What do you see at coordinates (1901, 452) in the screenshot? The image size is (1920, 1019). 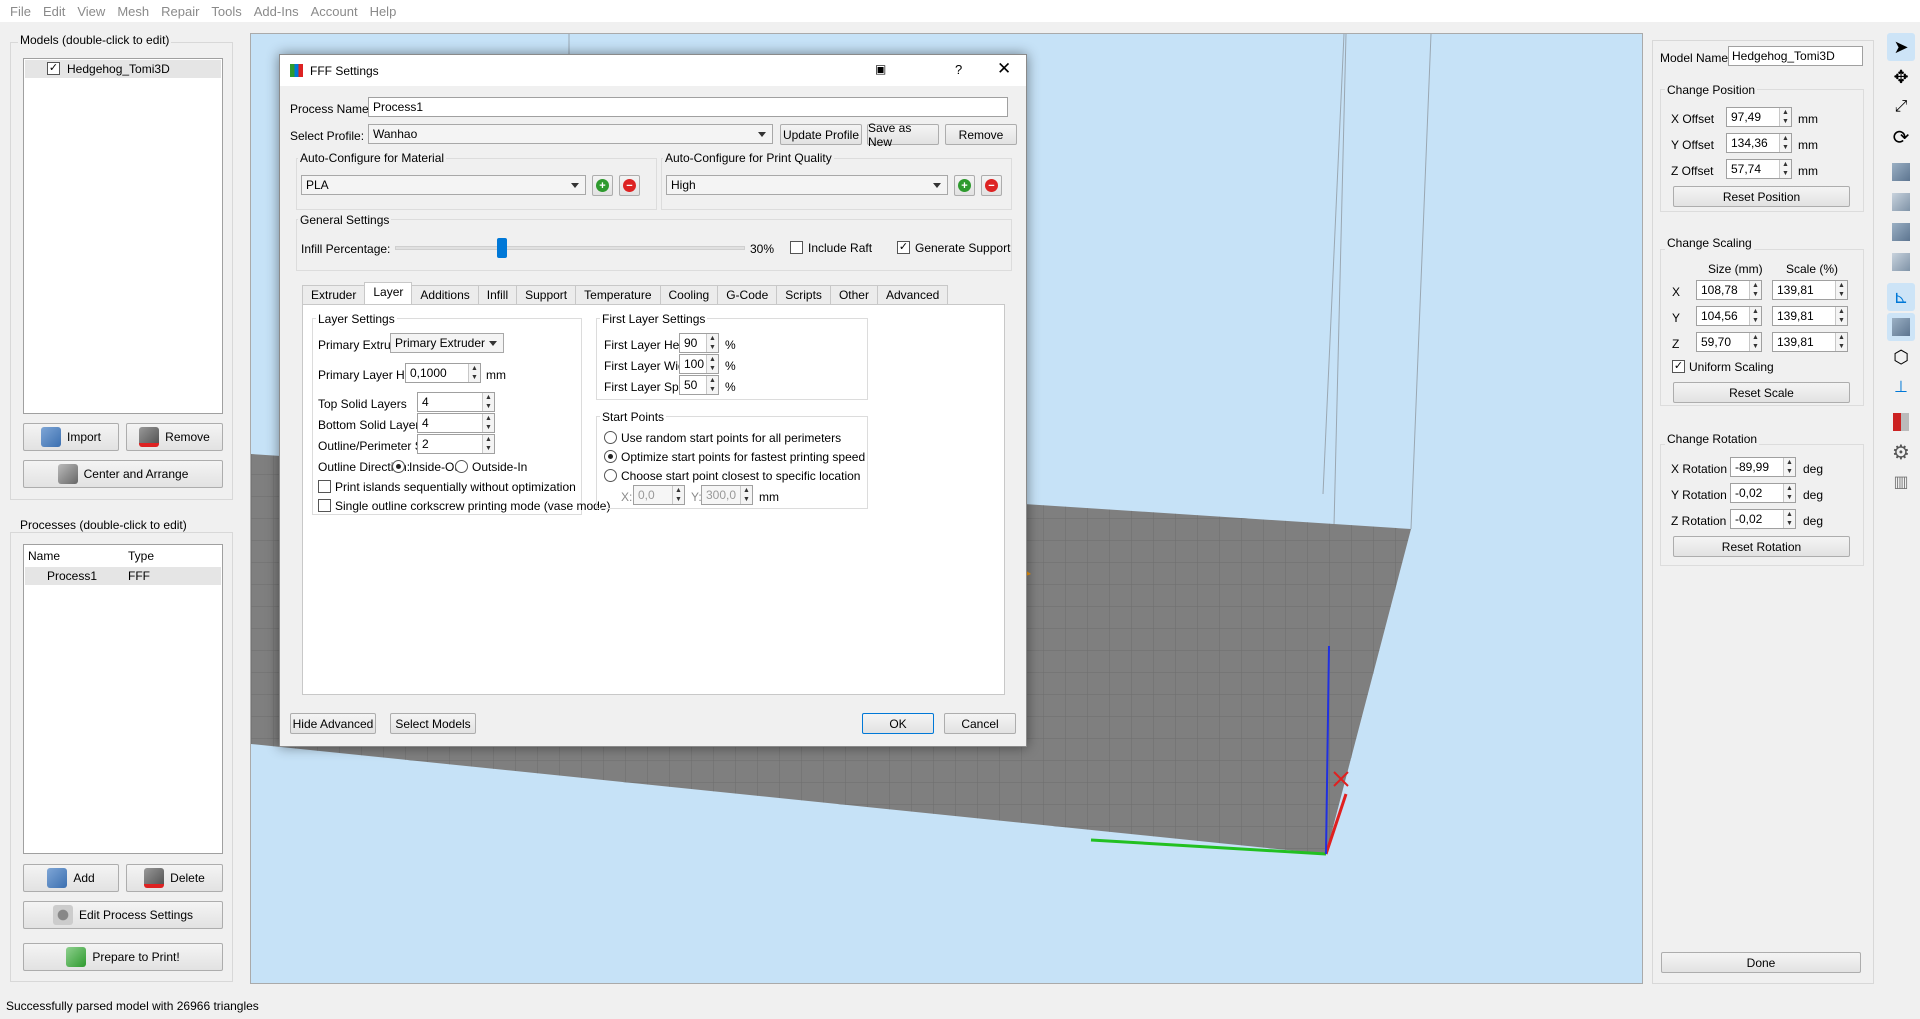 I see `gear-icon: ⚙` at bounding box center [1901, 452].